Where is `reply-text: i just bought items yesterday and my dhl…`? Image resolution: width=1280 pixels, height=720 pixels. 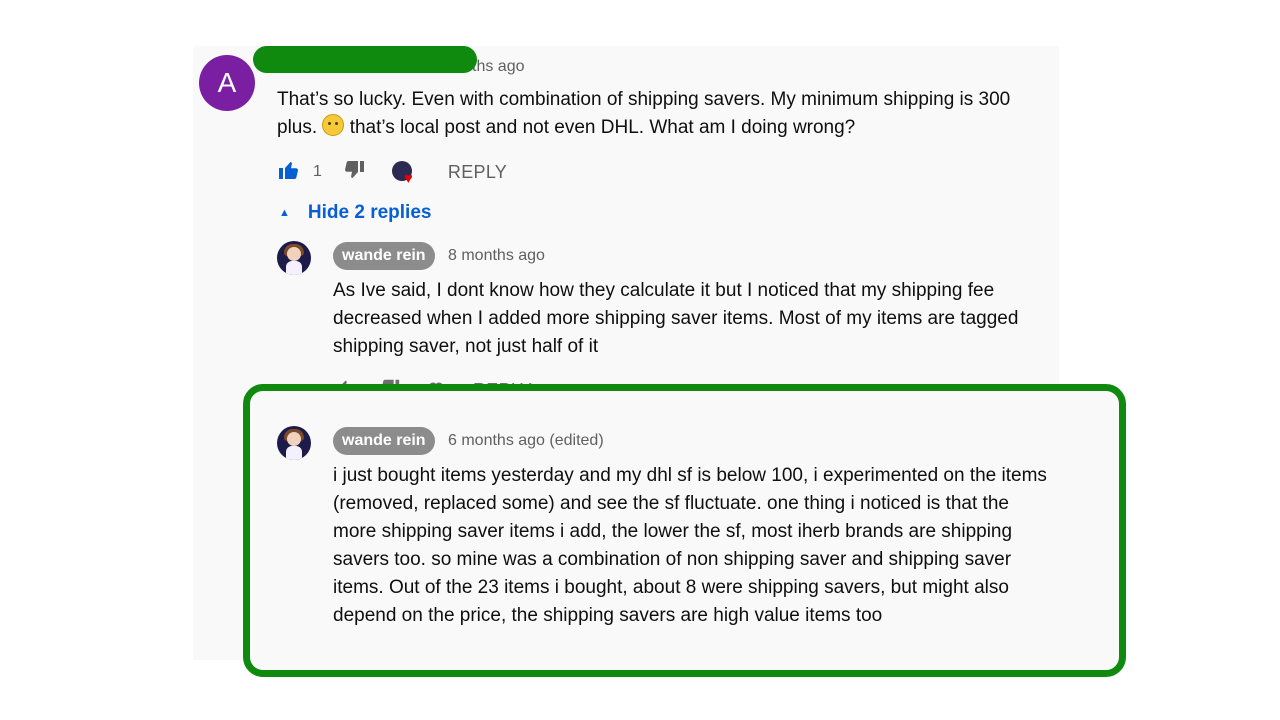
reply-text: i just bought items yesterday and my dhl… is located at coordinates (690, 545).